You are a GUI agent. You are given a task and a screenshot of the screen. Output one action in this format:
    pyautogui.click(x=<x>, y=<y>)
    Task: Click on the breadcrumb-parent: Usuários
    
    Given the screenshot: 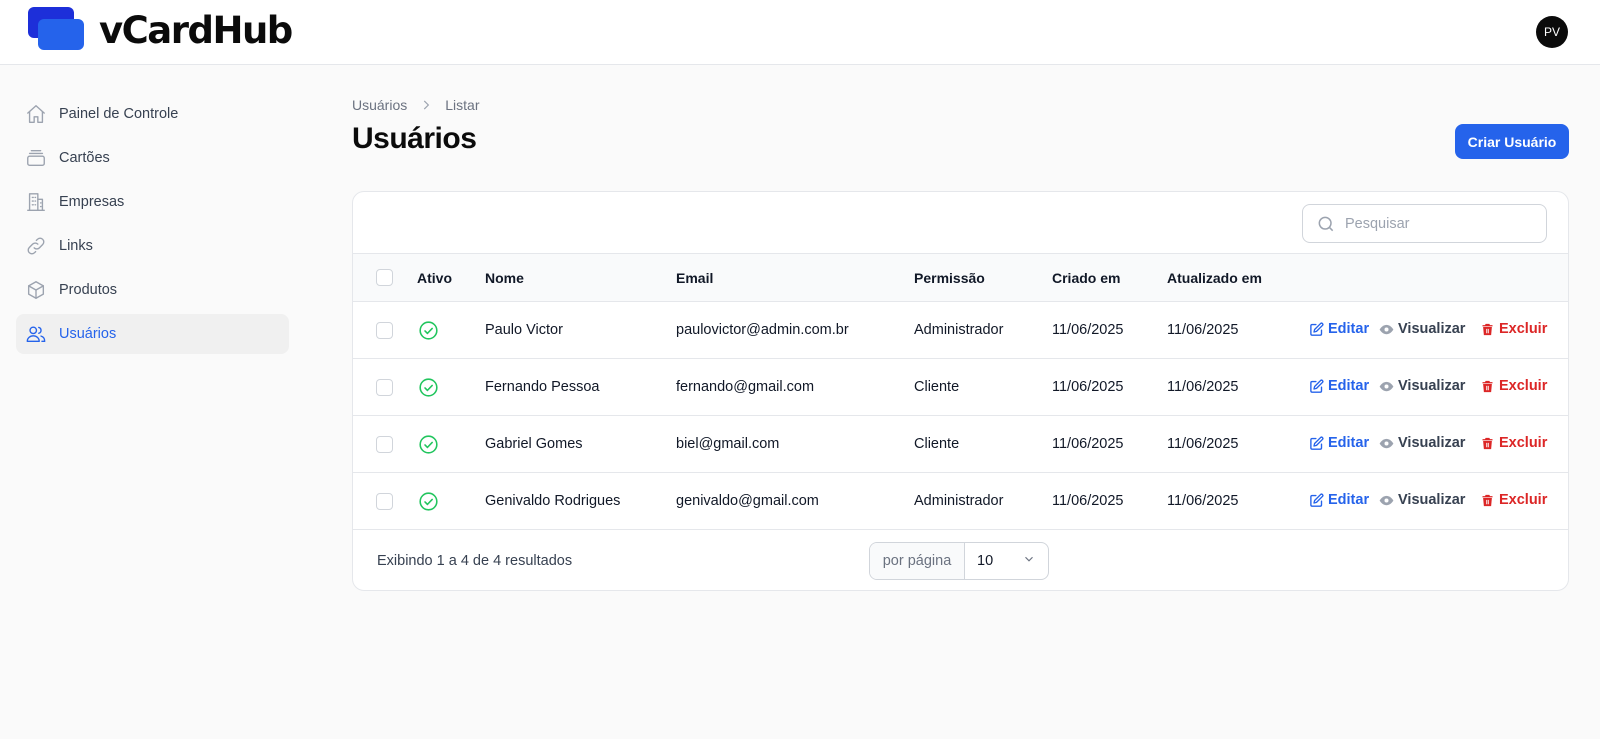 What is the action you would take?
    pyautogui.click(x=379, y=105)
    